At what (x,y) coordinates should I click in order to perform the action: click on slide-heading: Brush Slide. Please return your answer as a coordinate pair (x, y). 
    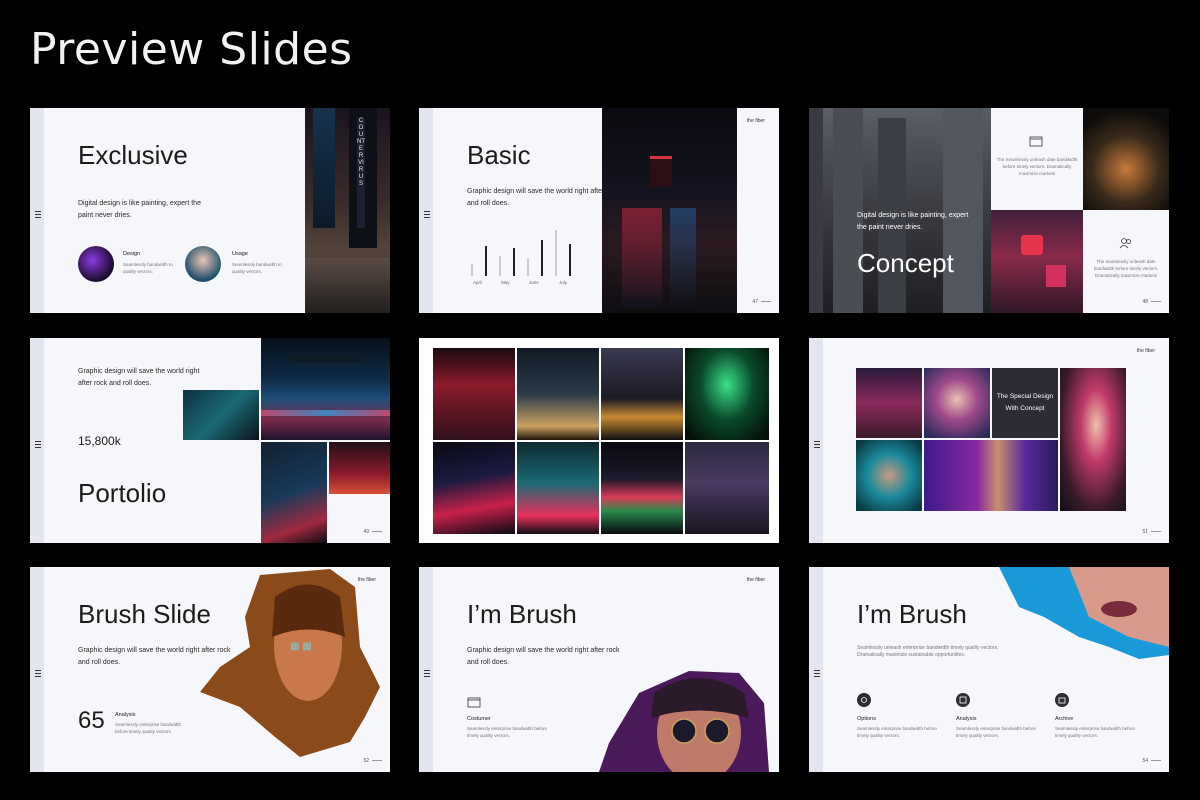
    Looking at the image, I should click on (144, 614).